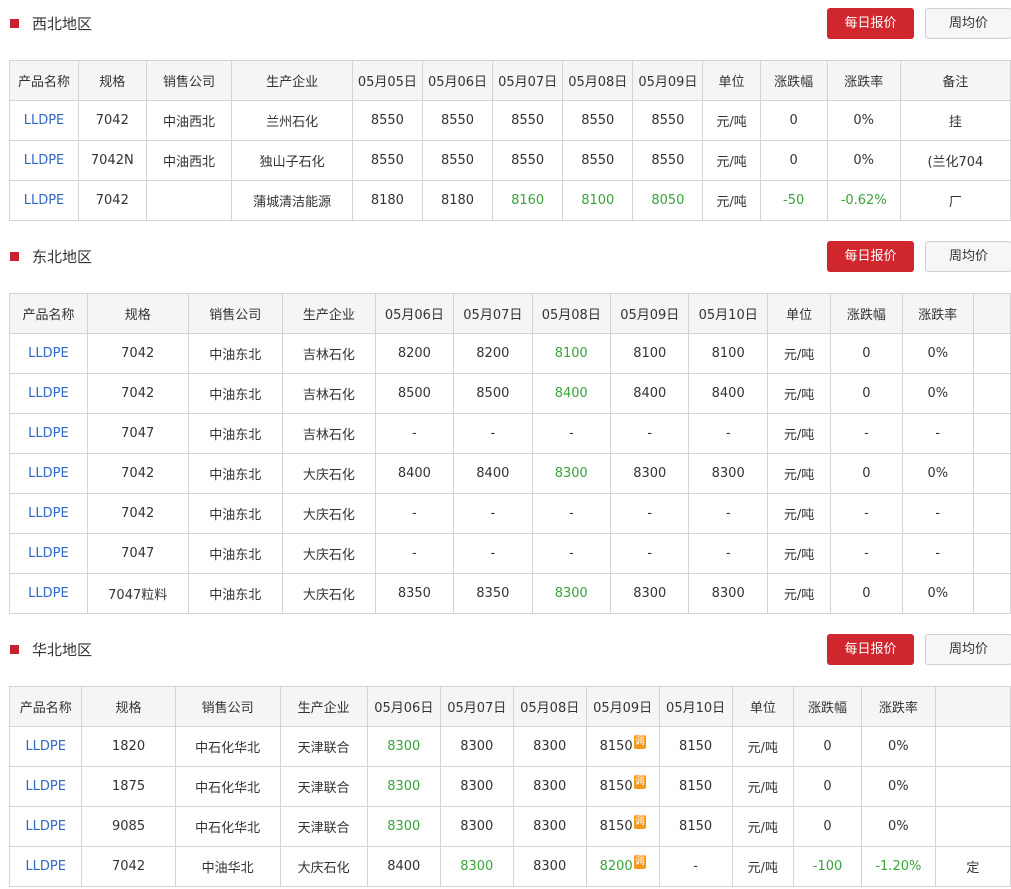 Image resolution: width=1011 pixels, height=889 pixels. Describe the element at coordinates (955, 122) in the screenshot. I see `cell-value: 挂` at that location.